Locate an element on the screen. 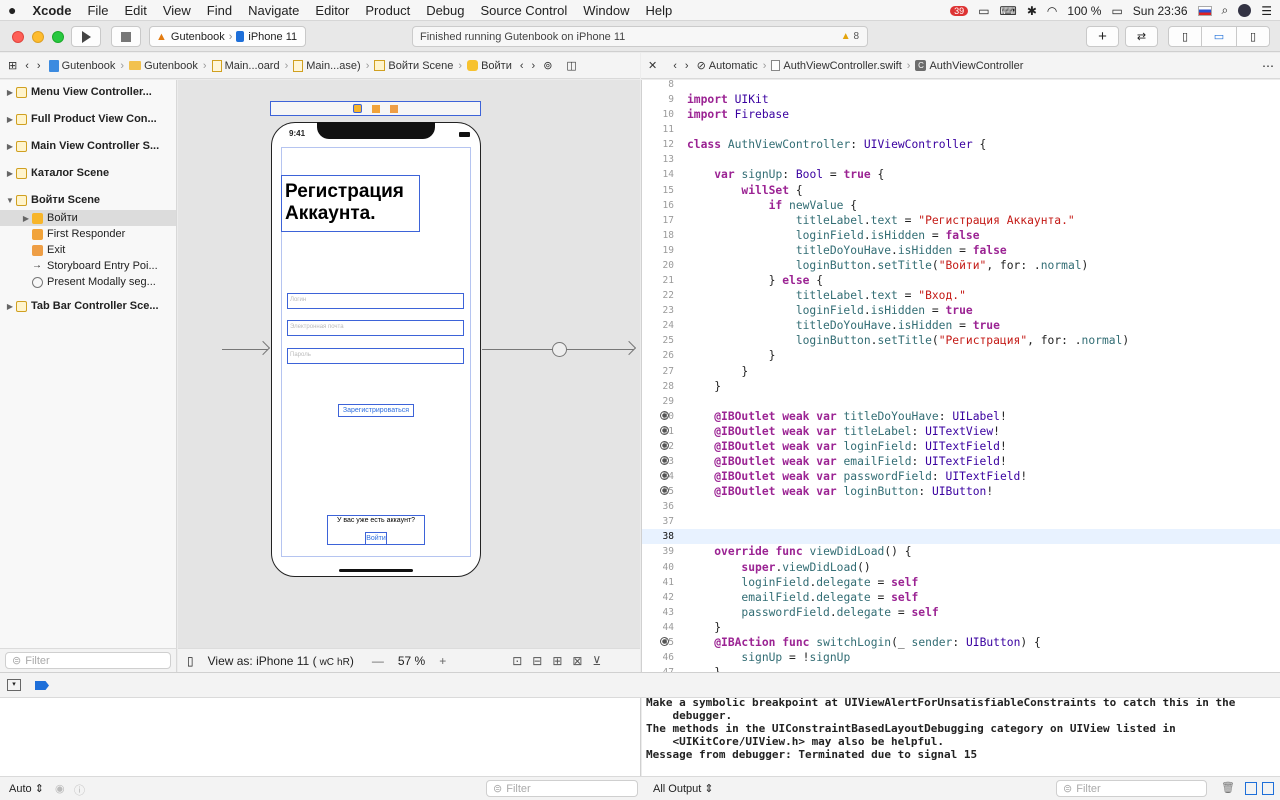 This screenshot has height=800, width=1280. view-as-selector: View as: iPhone 11 (wC hR) is located at coordinates (281, 661).